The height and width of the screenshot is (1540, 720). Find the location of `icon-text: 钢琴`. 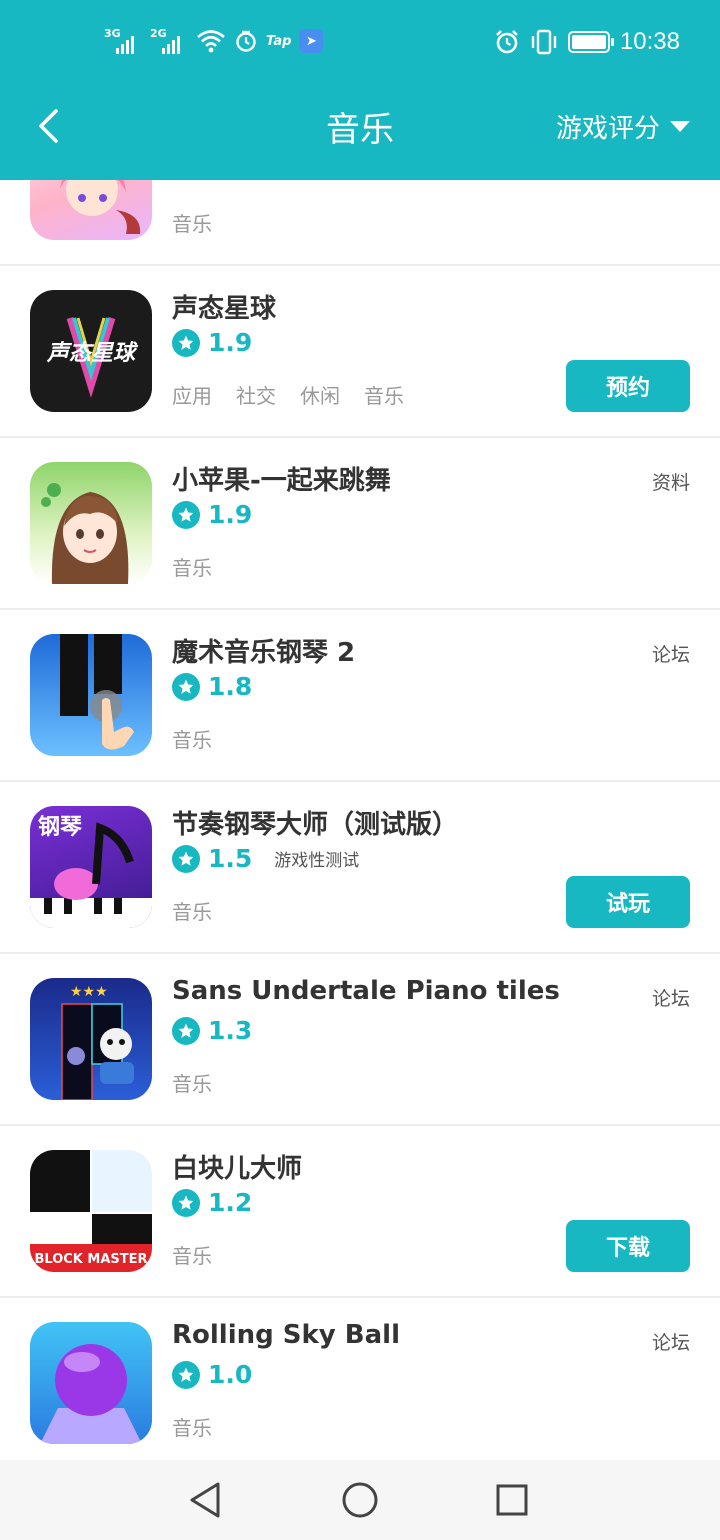

icon-text: 钢琴 is located at coordinates (60, 827).